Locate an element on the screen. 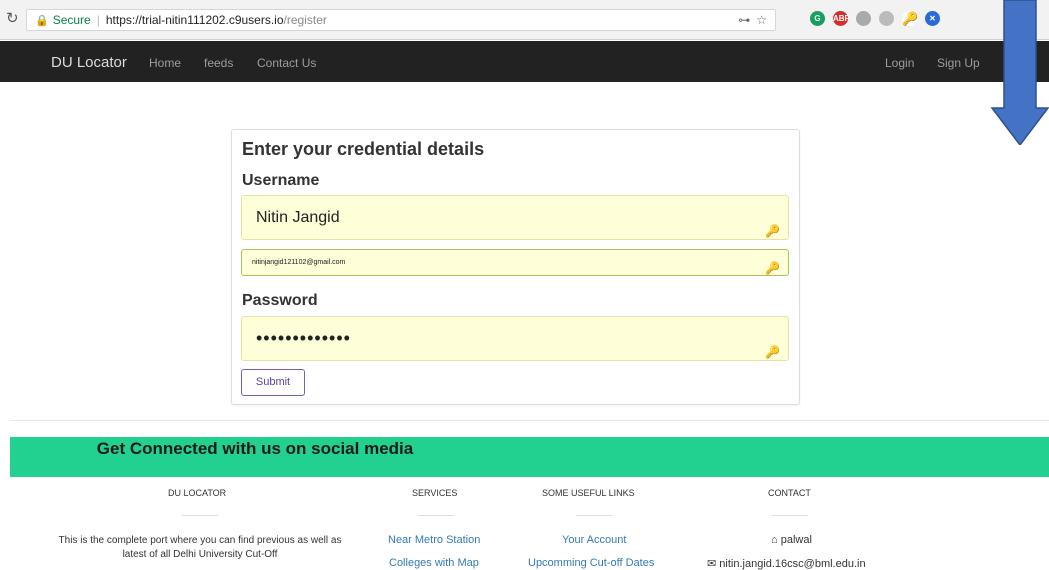 This screenshot has height=570, width=1049. brand-link: DU Locator is located at coordinates (89, 62).